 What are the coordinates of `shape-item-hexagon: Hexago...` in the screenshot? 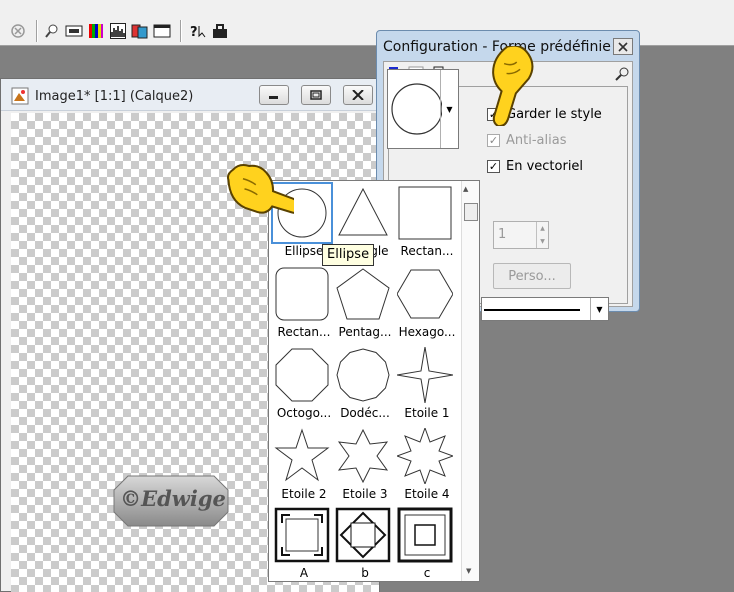 It's located at (427, 304).